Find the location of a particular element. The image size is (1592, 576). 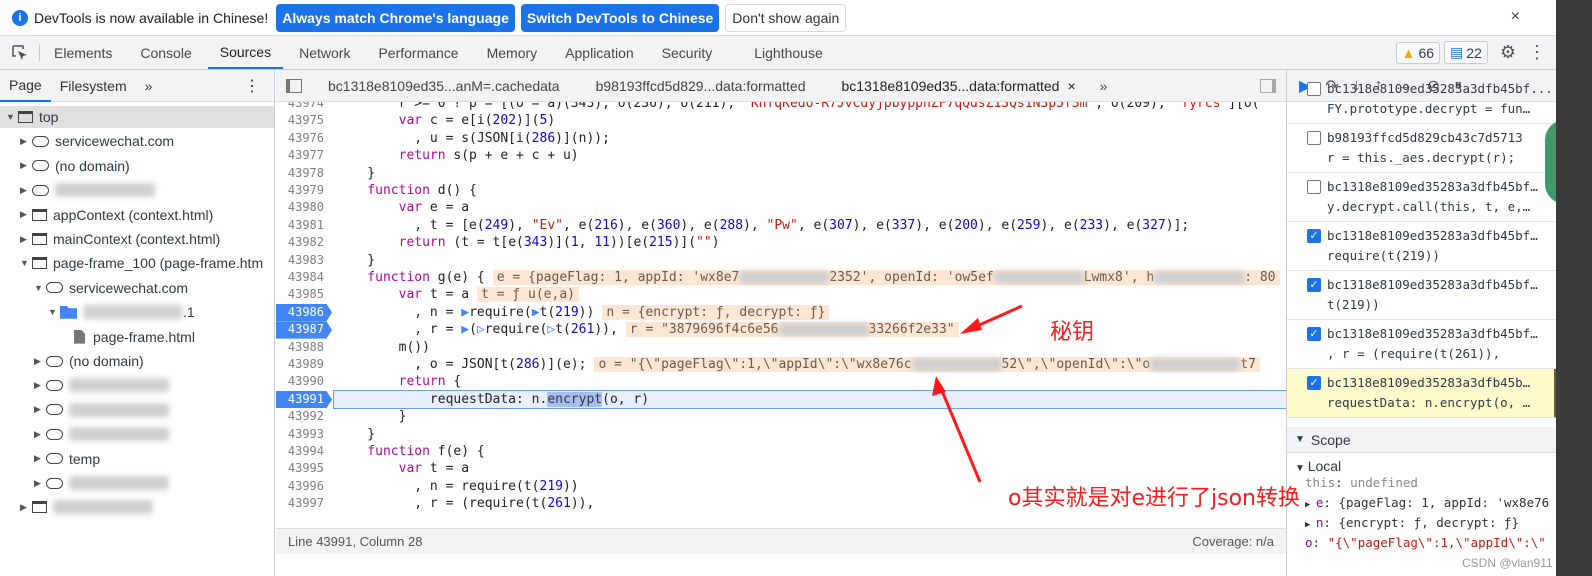

switch-to-chinese-button: Switch DevTools to Chinese is located at coordinates (620, 17).